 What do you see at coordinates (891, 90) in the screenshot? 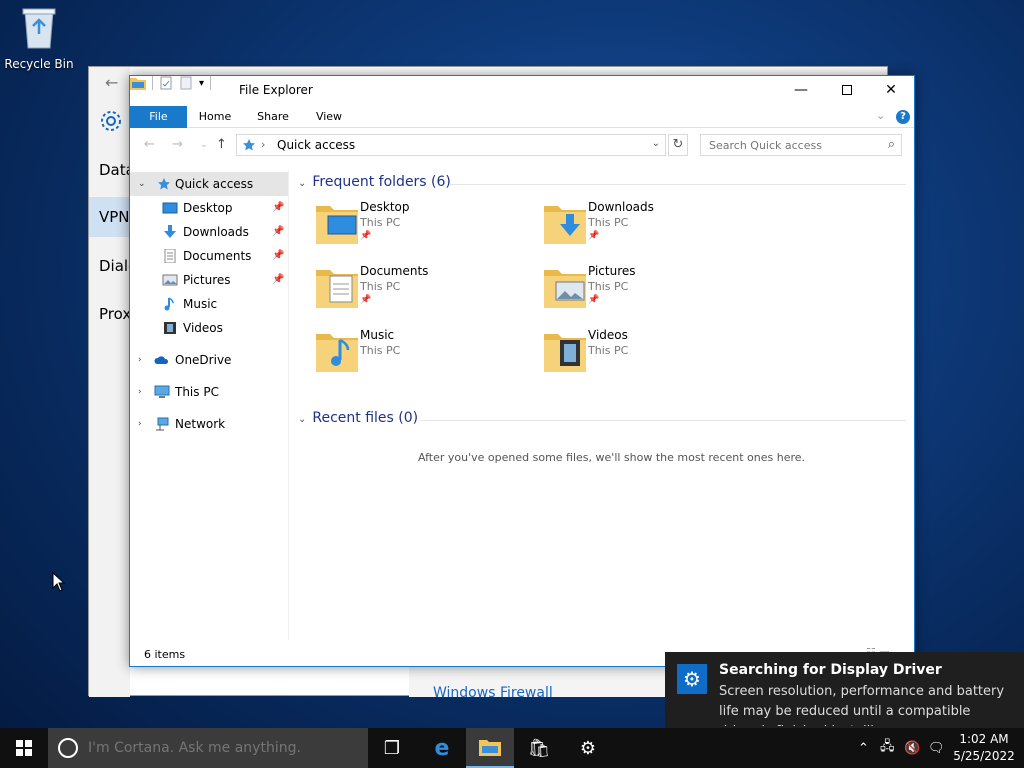
I see `close-button: ✕` at bounding box center [891, 90].